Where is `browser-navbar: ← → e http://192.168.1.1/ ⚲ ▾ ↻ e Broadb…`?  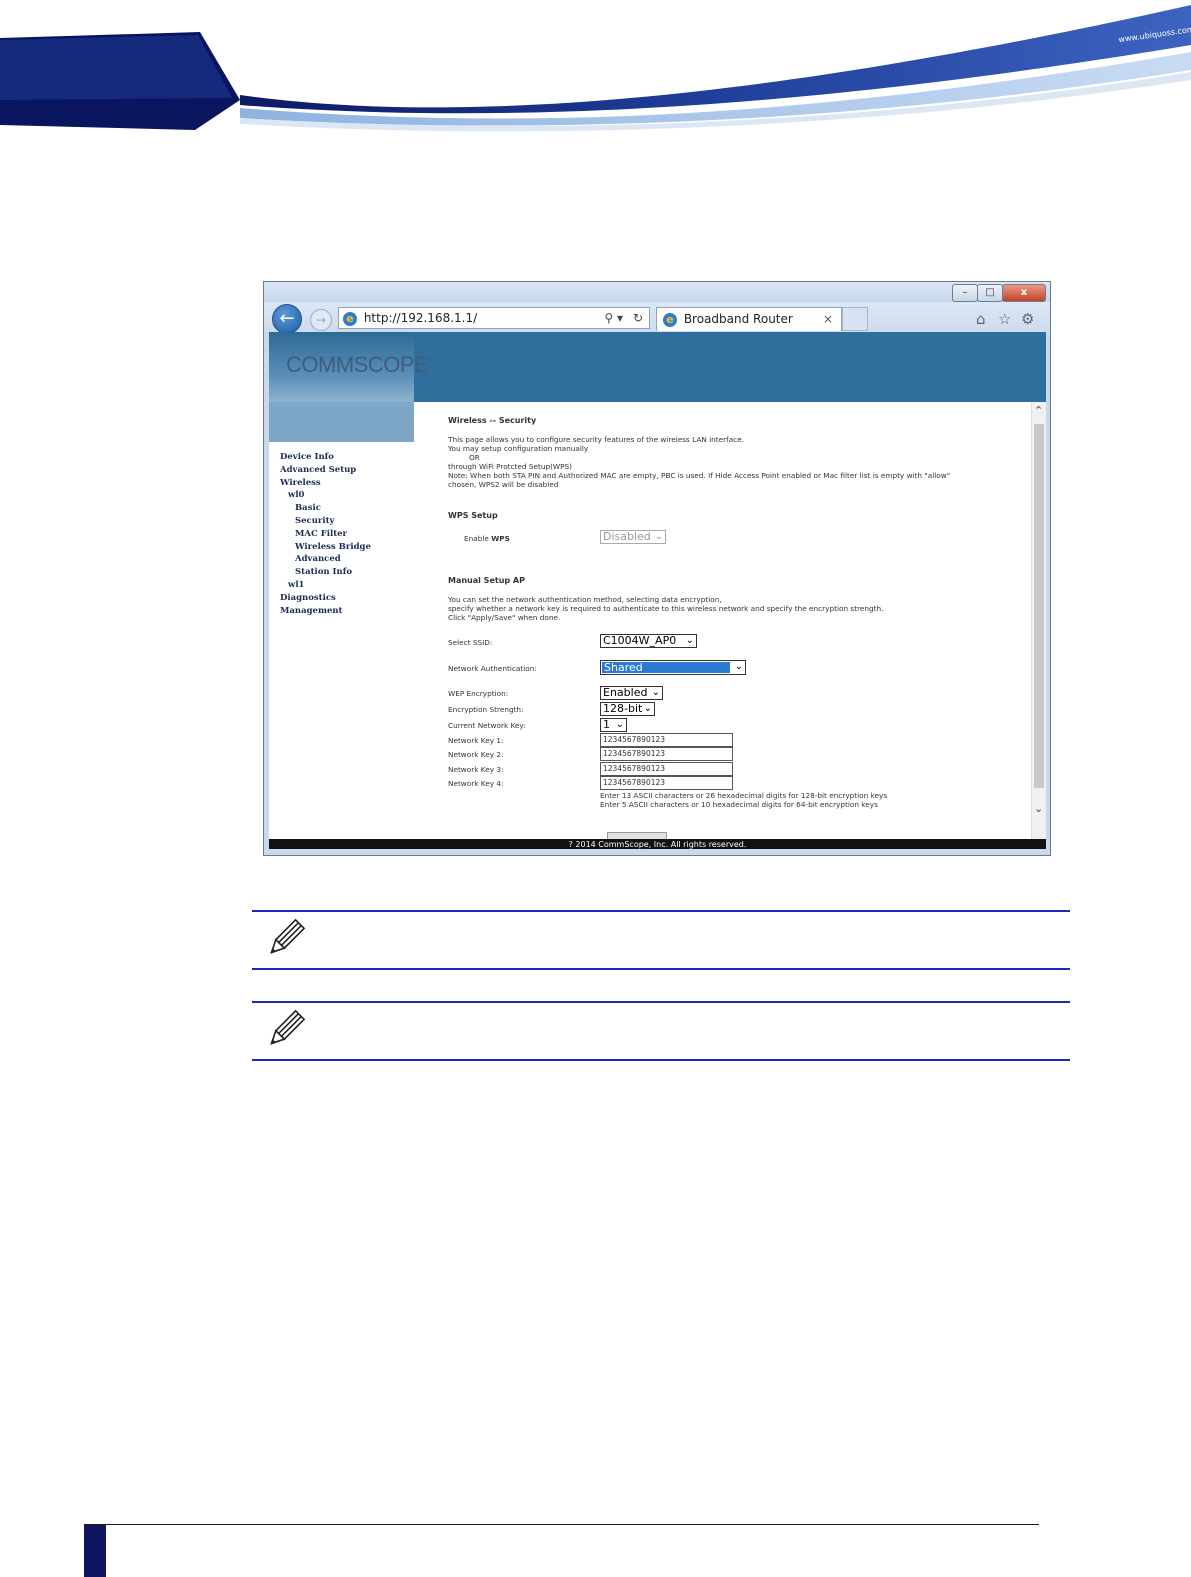
browser-navbar: ← → e http://192.168.1.1/ ⚲ ▾ ↻ e Broadb… is located at coordinates (657, 318).